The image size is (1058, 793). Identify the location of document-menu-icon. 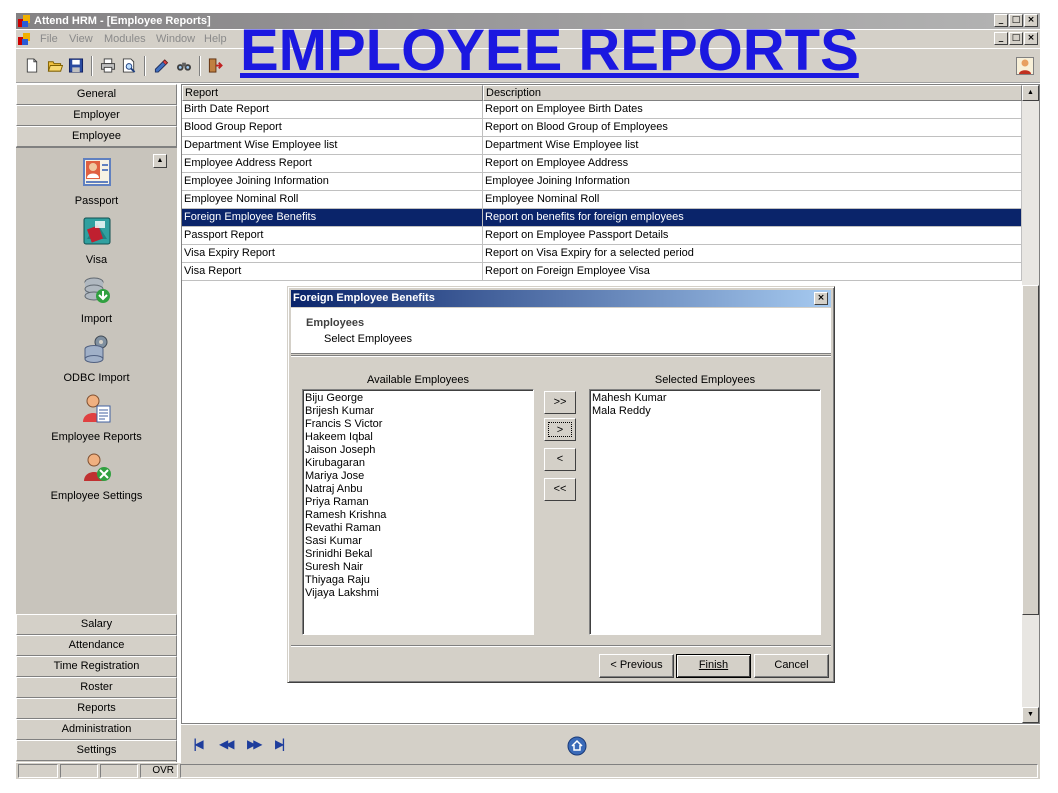
(24, 39).